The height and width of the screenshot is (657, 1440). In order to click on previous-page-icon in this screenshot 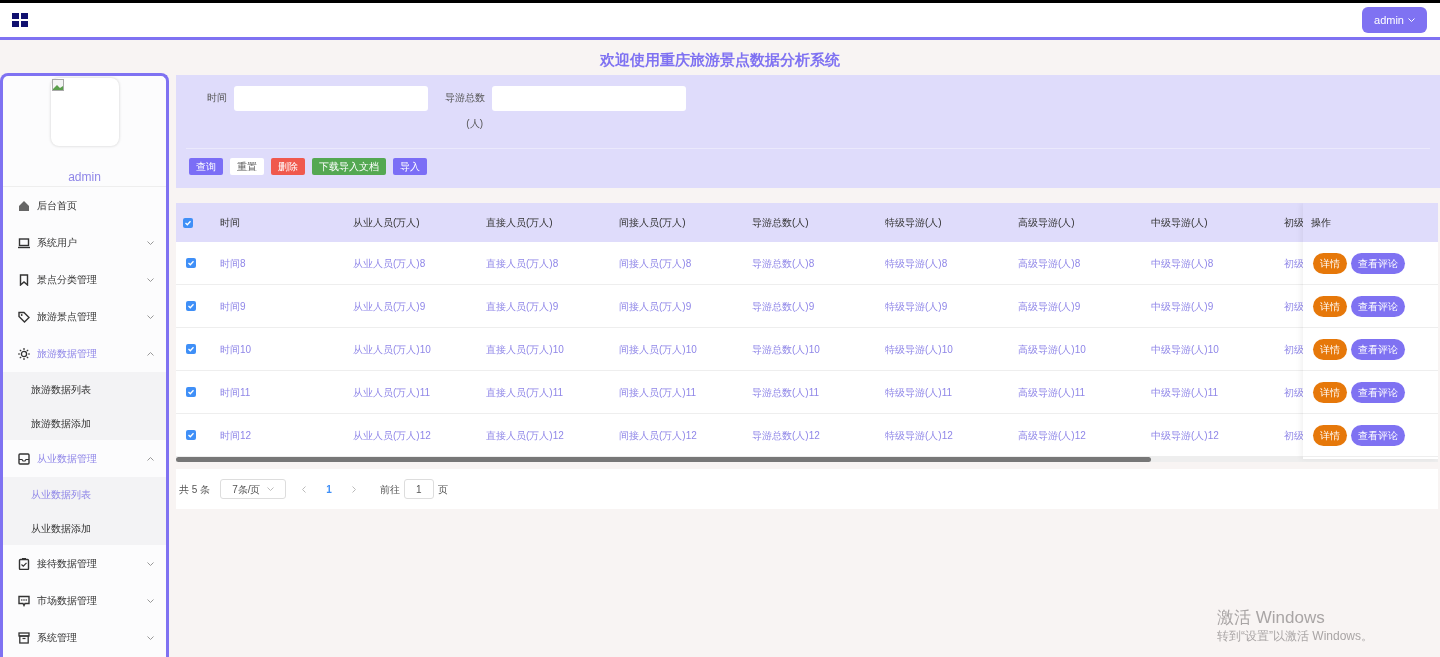, I will do `click(304, 489)`.